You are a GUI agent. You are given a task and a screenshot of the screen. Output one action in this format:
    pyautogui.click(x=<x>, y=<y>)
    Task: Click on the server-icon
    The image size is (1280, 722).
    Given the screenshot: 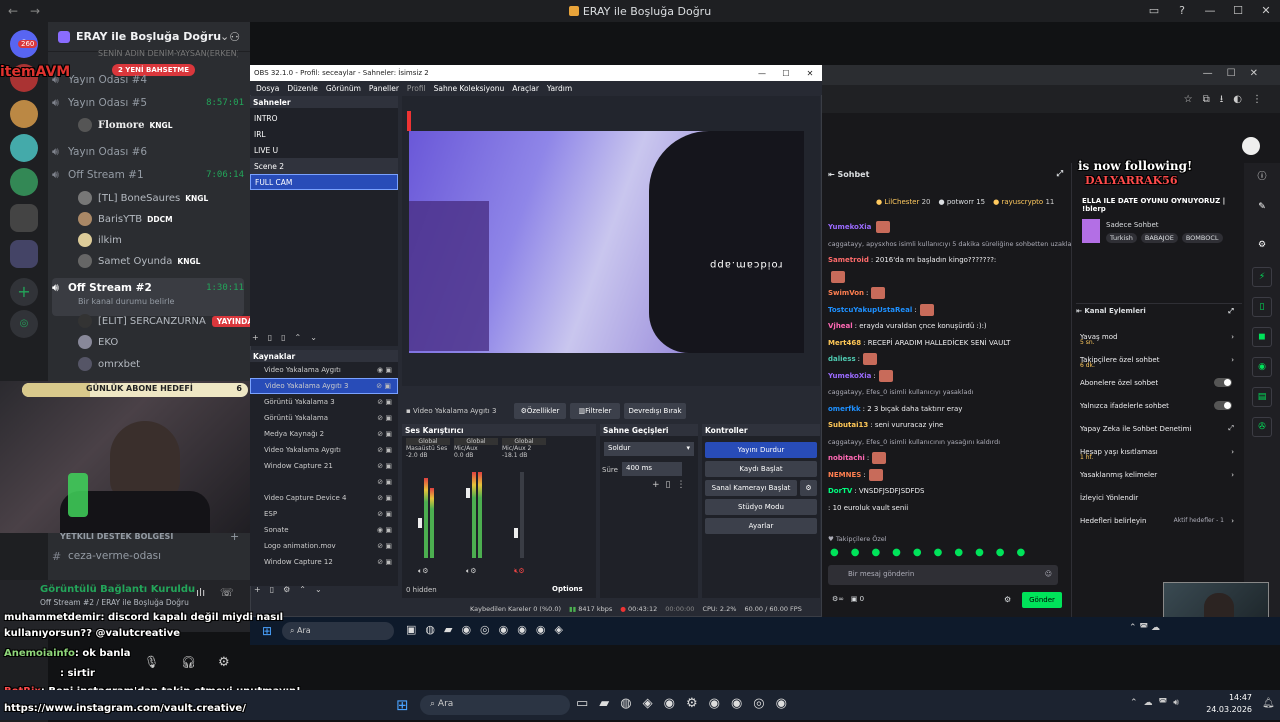 What is the action you would take?
    pyautogui.click(x=24, y=114)
    